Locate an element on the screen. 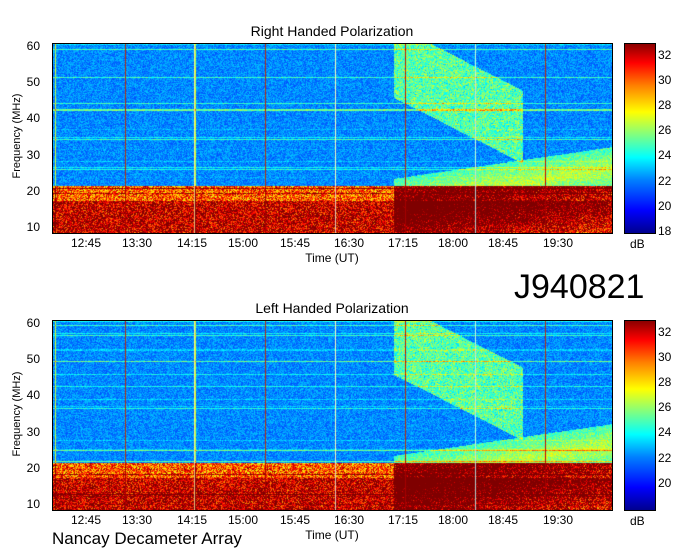 The width and height of the screenshot is (680, 552). x-axis-label-right: Time (UT) is located at coordinates (332, 258).